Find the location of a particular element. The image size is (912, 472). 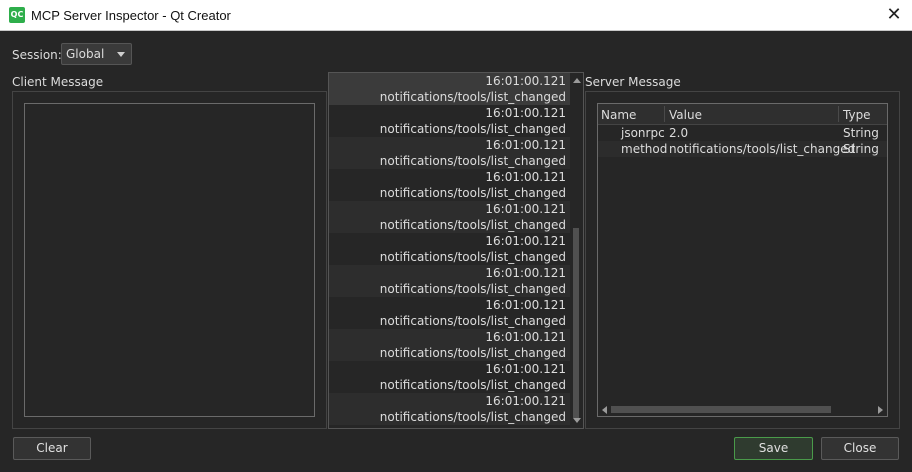

save-button: Save is located at coordinates (773, 448).